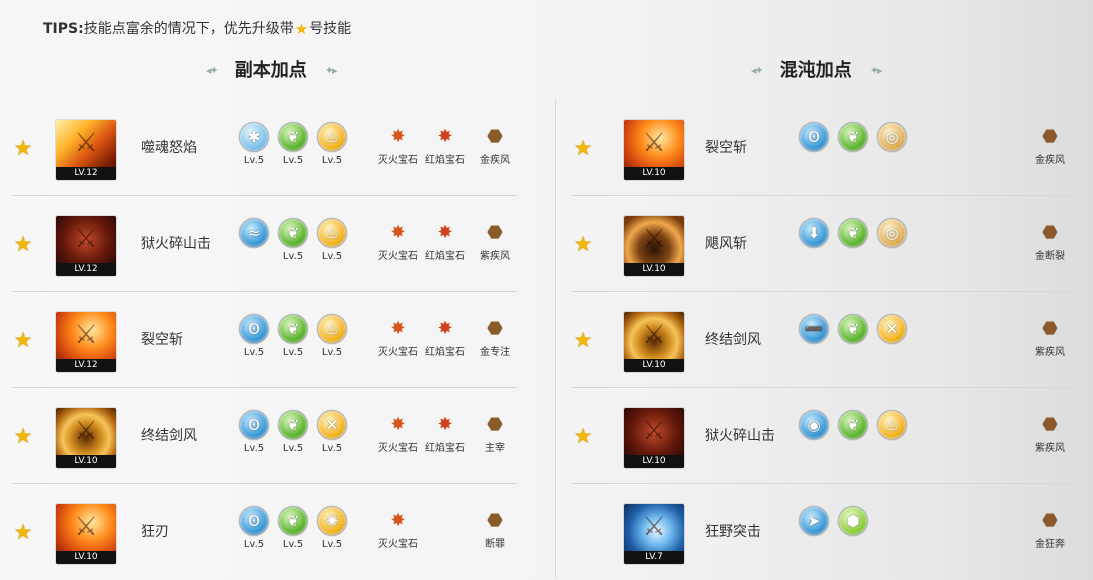  I want to click on skill-icon: ⚔ LV.7, so click(654, 534).